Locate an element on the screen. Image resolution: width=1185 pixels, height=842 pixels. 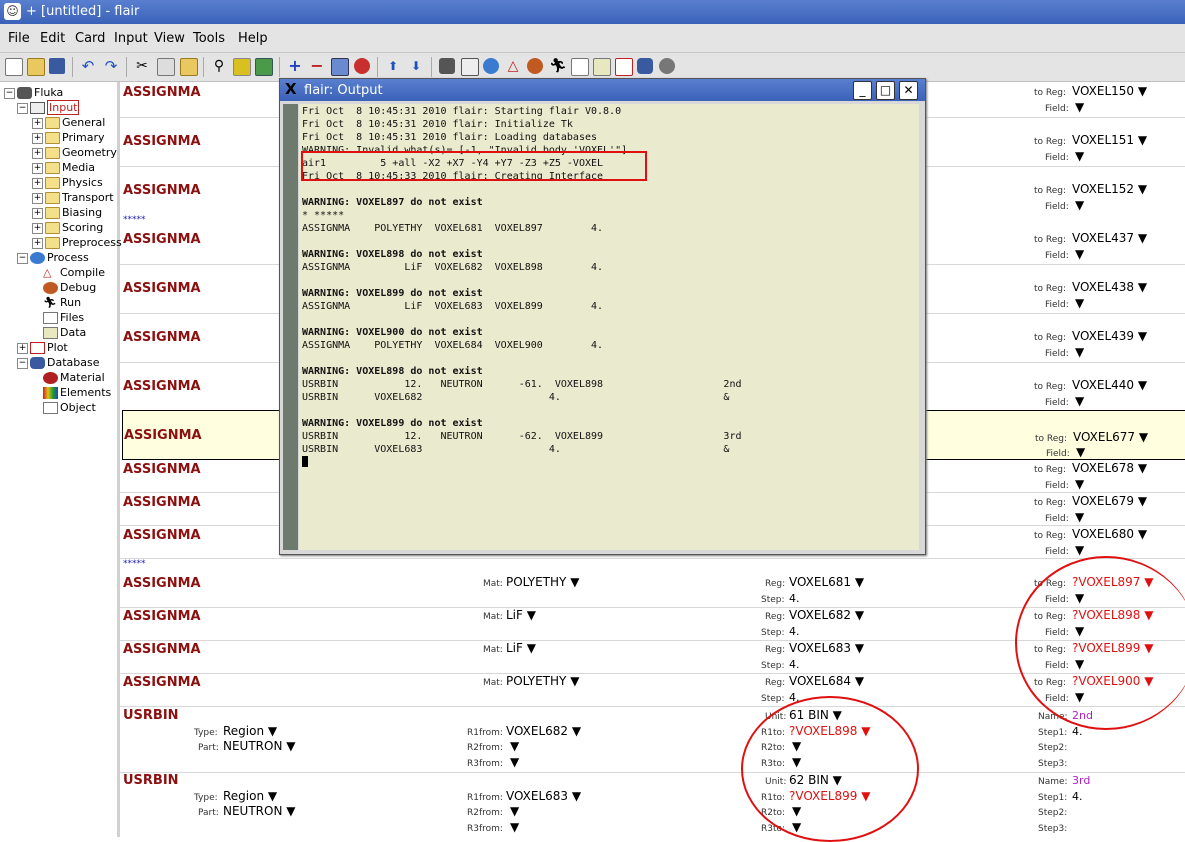
tree-item-geometry: + Geometry is located at coordinates (74, 152).